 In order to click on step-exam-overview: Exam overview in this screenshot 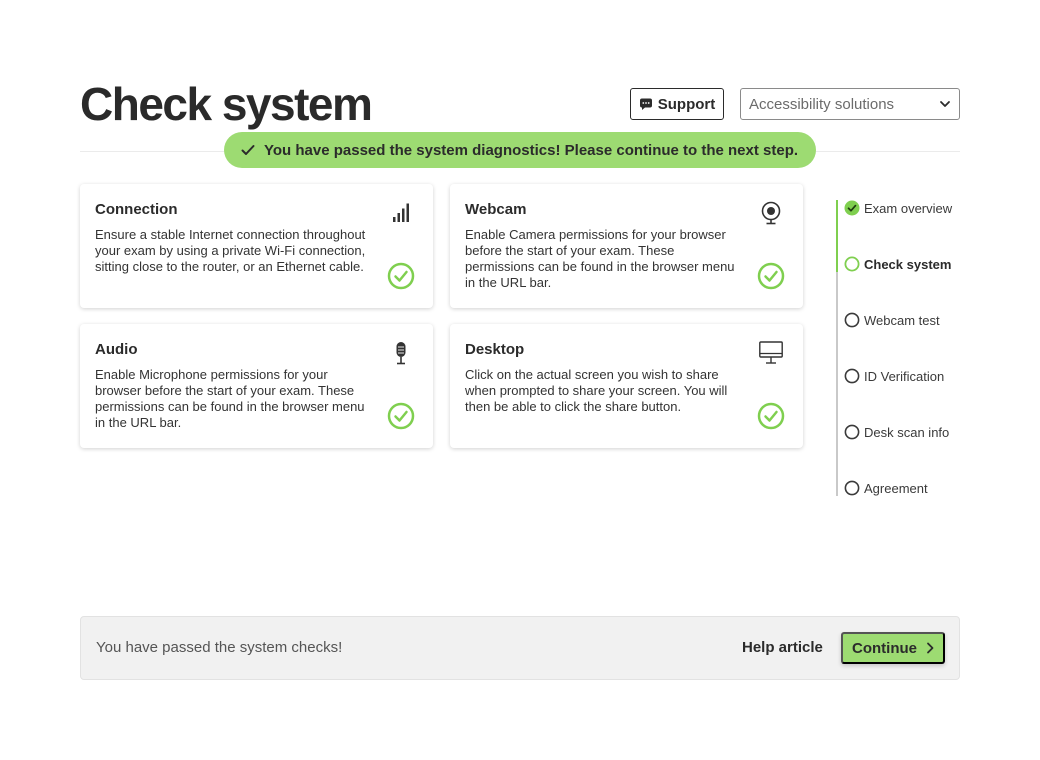, I will do `click(898, 208)`.